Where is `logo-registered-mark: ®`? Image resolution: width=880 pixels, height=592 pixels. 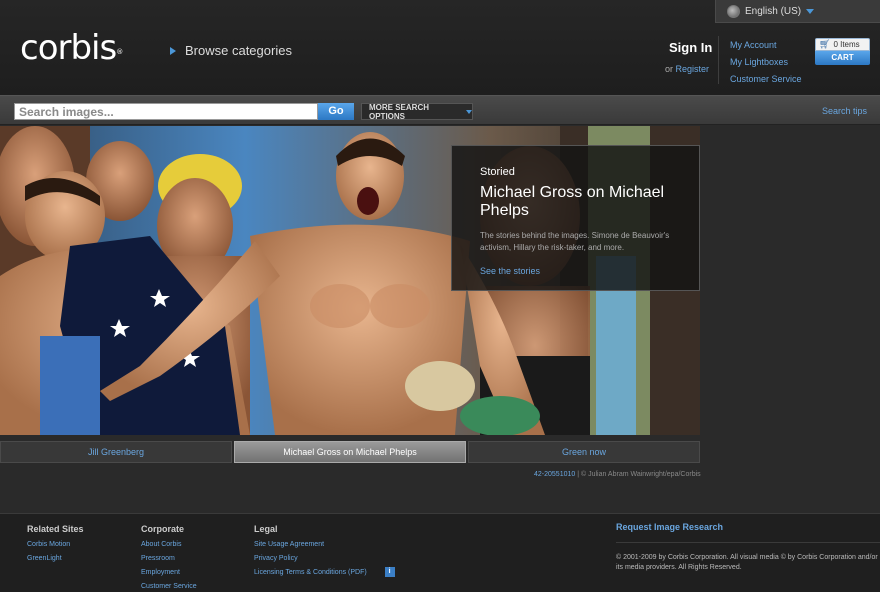
logo-registered-mark: ® is located at coordinates (120, 52).